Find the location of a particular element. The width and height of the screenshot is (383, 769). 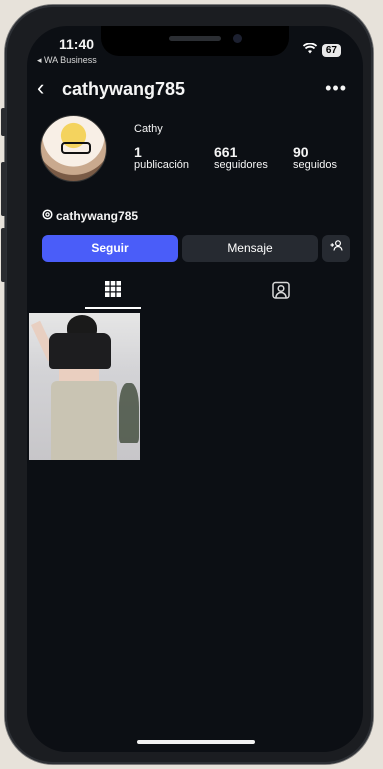

grid-icon is located at coordinates (113, 291).